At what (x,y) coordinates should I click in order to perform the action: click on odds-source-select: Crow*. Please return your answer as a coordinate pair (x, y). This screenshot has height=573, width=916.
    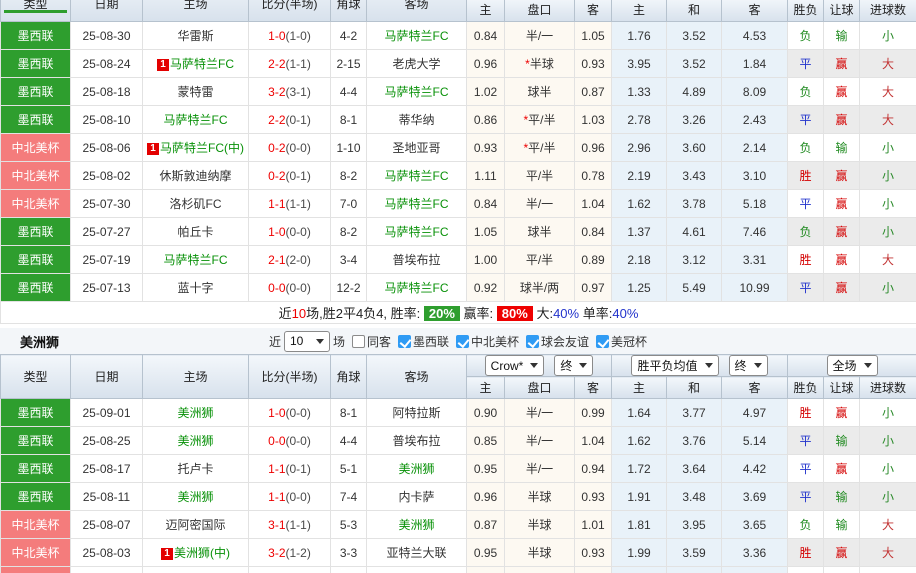
    Looking at the image, I should click on (514, 365).